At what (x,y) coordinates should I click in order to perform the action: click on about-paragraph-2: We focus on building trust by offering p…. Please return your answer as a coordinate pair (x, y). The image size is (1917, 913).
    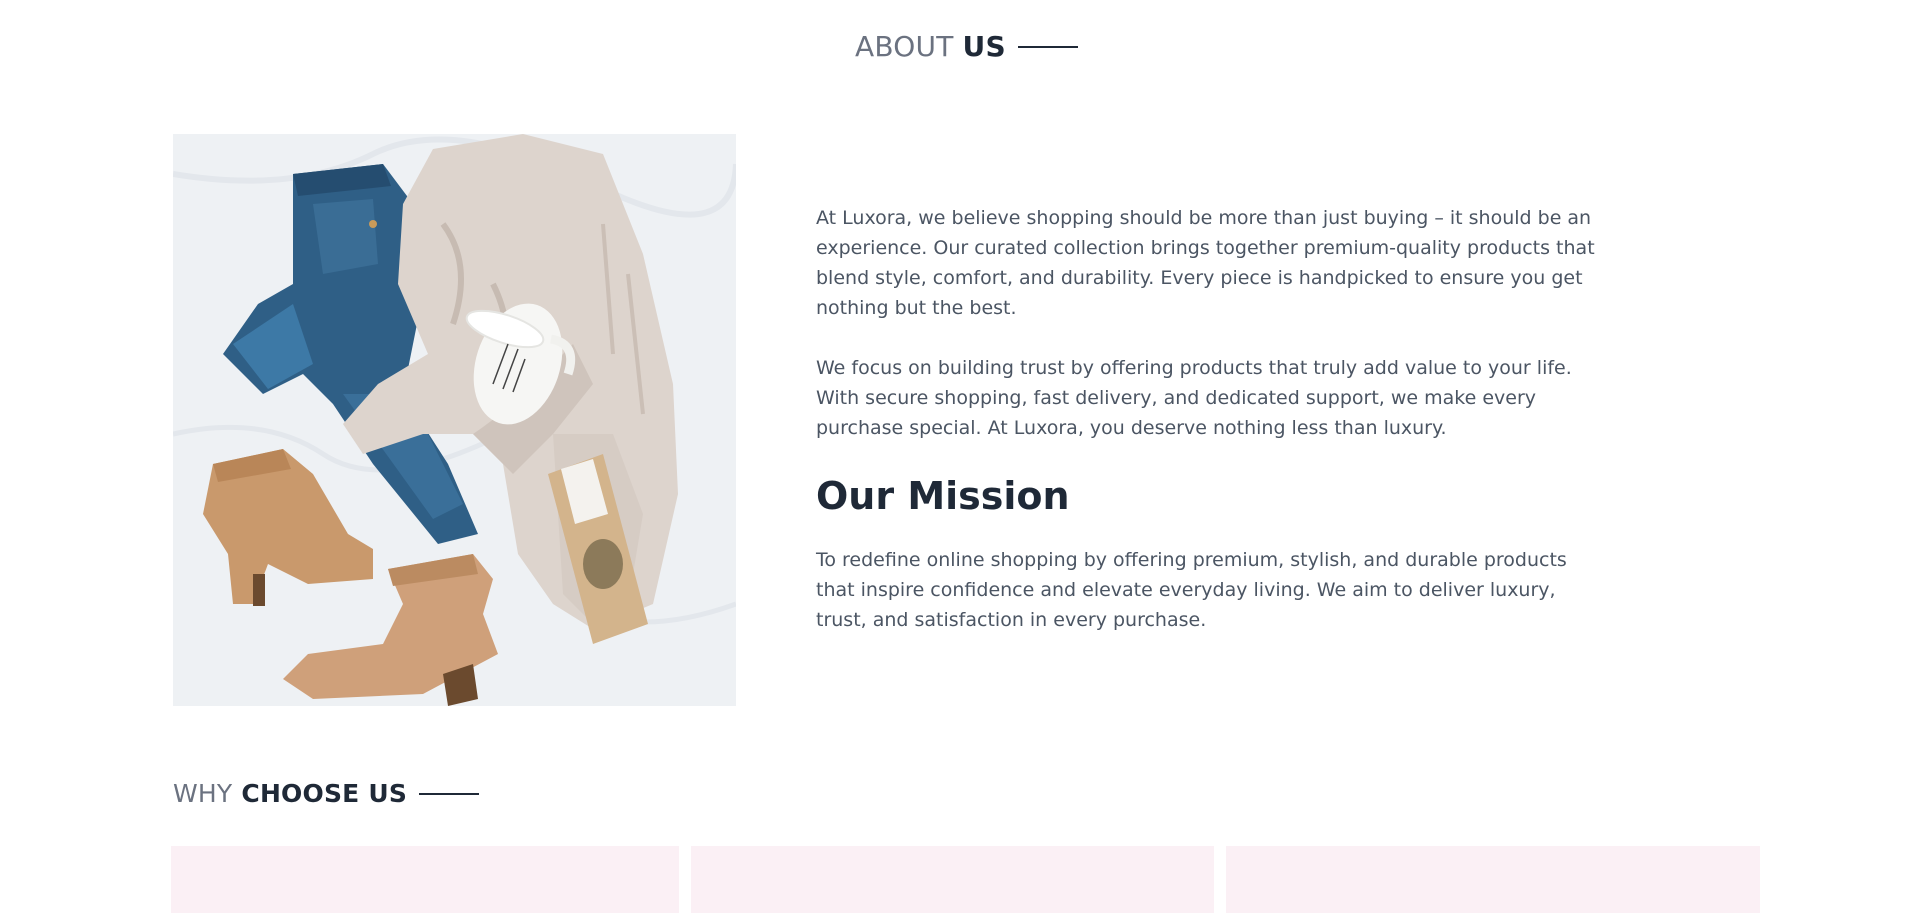
    Looking at the image, I should click on (1194, 398).